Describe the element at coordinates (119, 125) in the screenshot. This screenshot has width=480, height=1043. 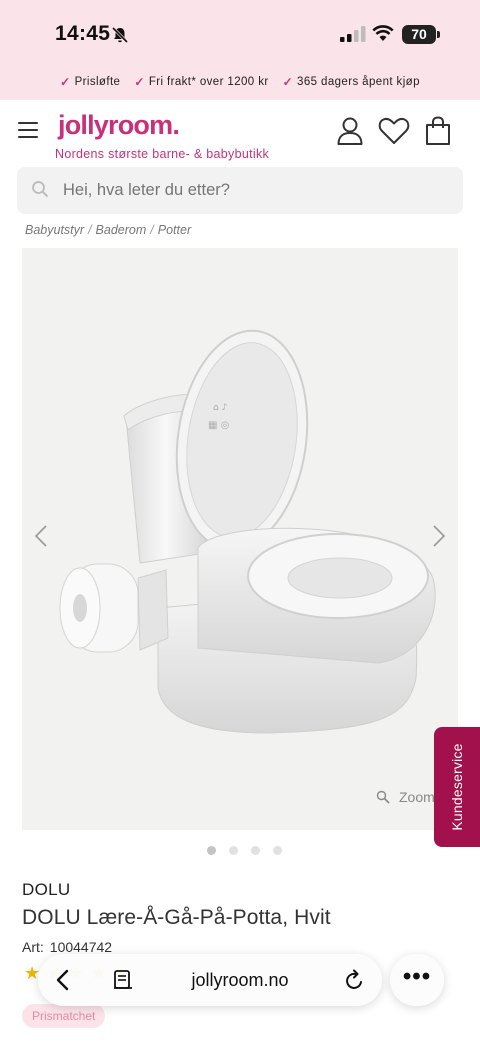
I see `logo: jollyroom.` at that location.